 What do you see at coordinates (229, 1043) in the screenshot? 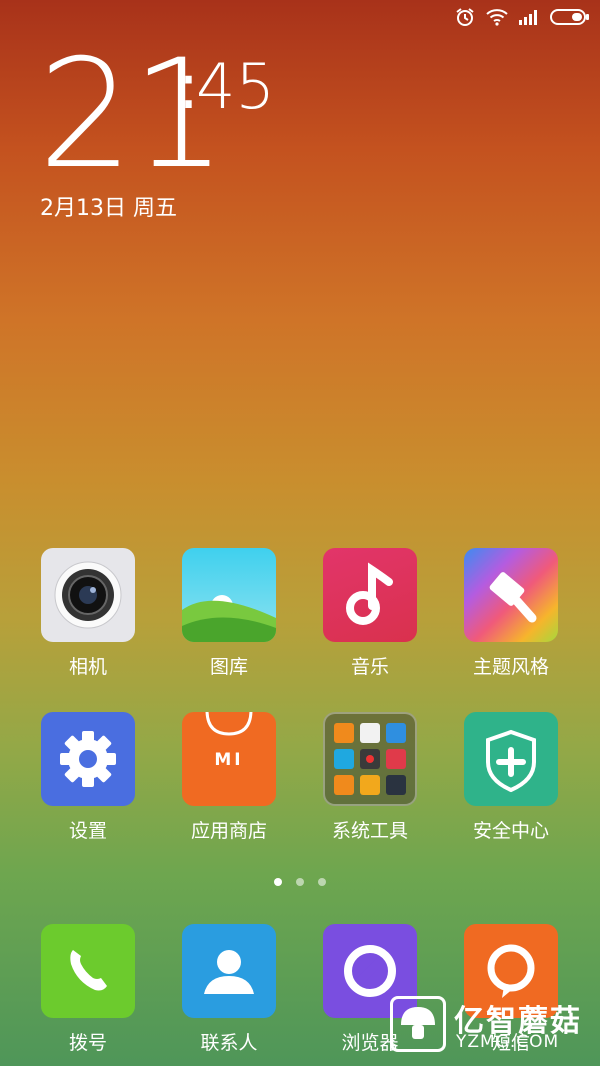
I see `app-label: 联系人` at bounding box center [229, 1043].